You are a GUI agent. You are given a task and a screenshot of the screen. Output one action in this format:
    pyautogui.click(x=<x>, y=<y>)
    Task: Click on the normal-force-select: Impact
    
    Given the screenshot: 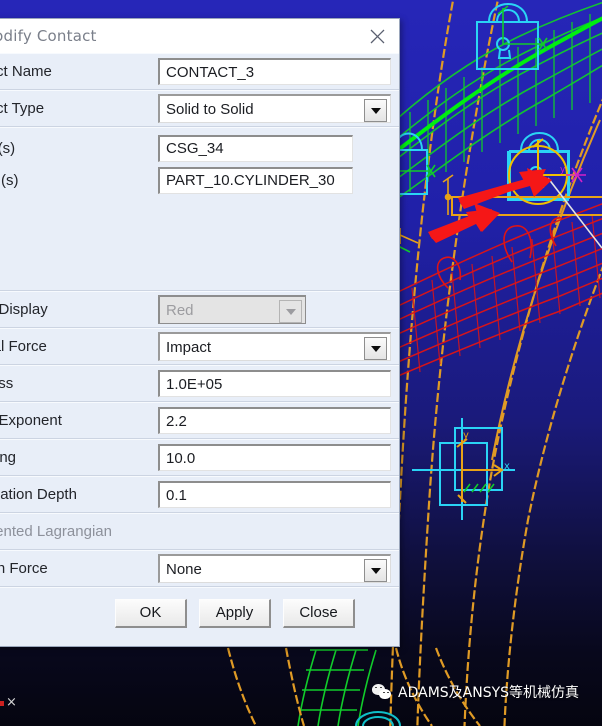 What is the action you would take?
    pyautogui.click(x=274, y=346)
    